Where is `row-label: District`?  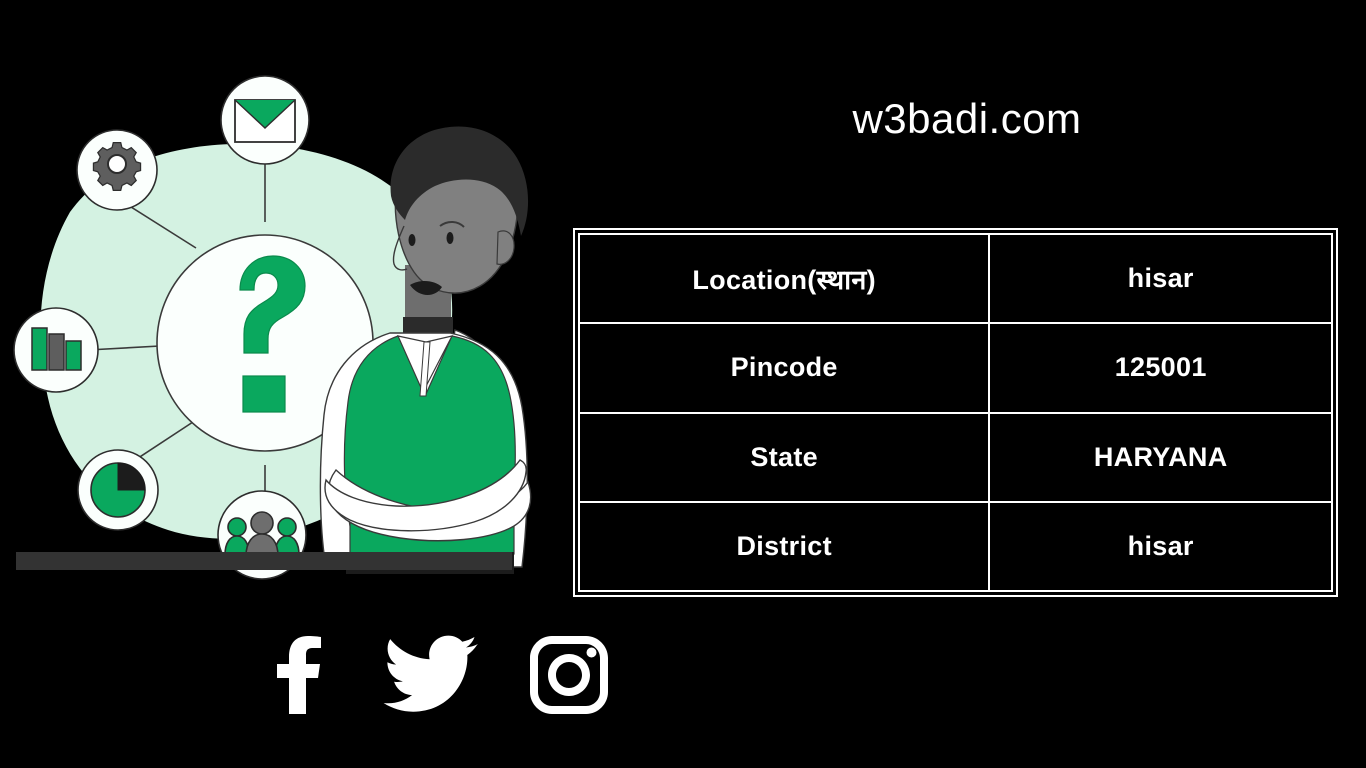
row-label: District is located at coordinates (784, 546).